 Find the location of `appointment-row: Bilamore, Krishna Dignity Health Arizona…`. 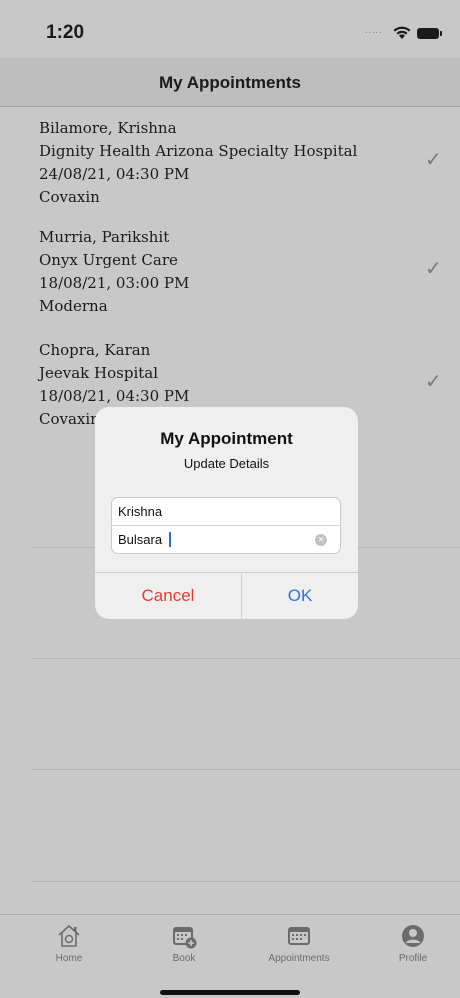

appointment-row: Bilamore, Krishna Dignity Health Arizona… is located at coordinates (240, 163).